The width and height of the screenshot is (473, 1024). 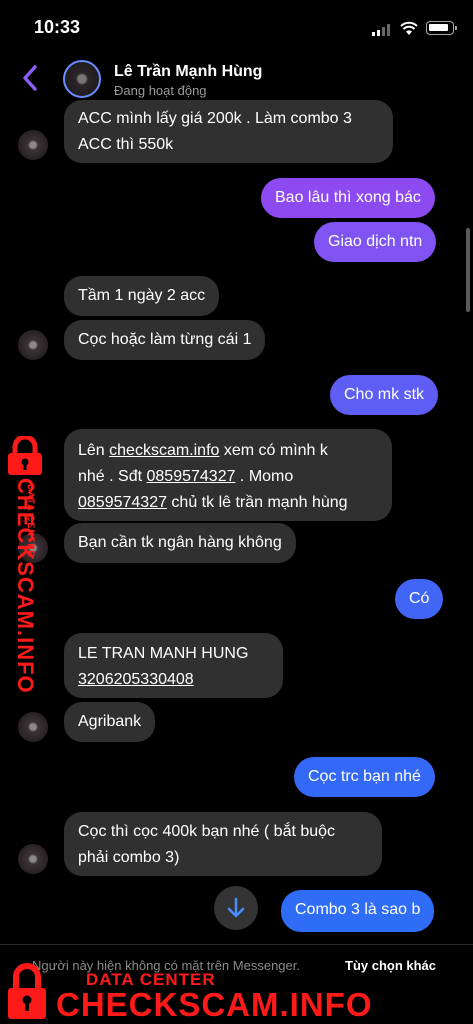 I want to click on message-outgoing: Cọc trc bạn nhé, so click(x=364, y=777).